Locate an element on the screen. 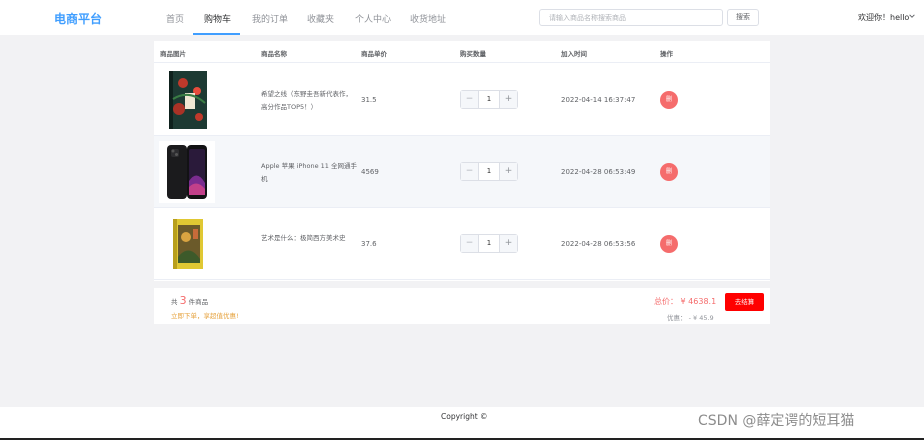 Image resolution: width=924 pixels, height=440 pixels. nav-home: 首页 is located at coordinates (175, 18).